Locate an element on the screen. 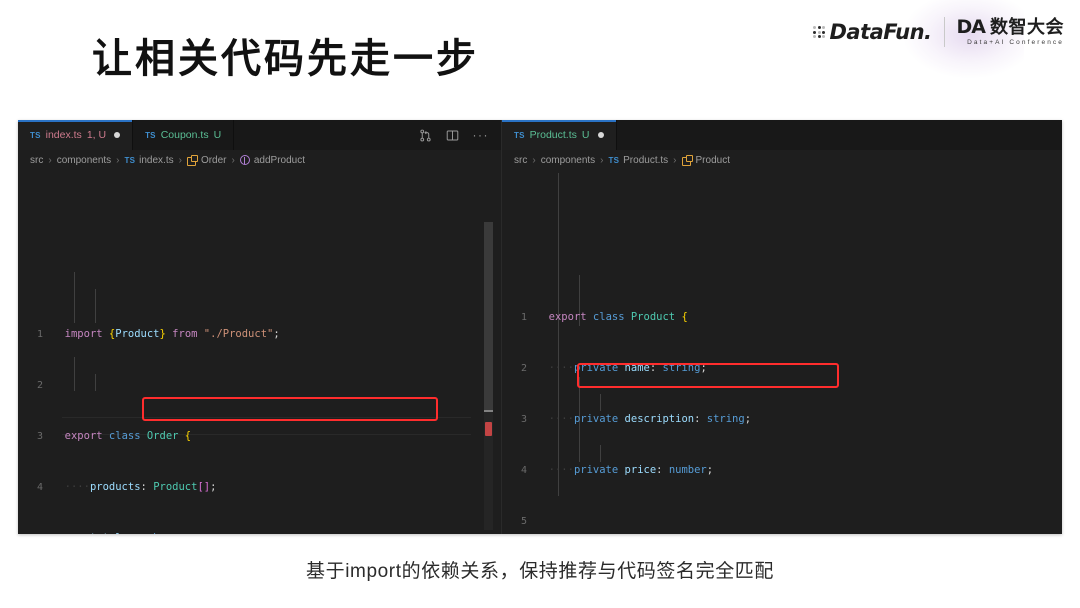  tab-index-ts: TS index.ts 1, U is located at coordinates (76, 135).